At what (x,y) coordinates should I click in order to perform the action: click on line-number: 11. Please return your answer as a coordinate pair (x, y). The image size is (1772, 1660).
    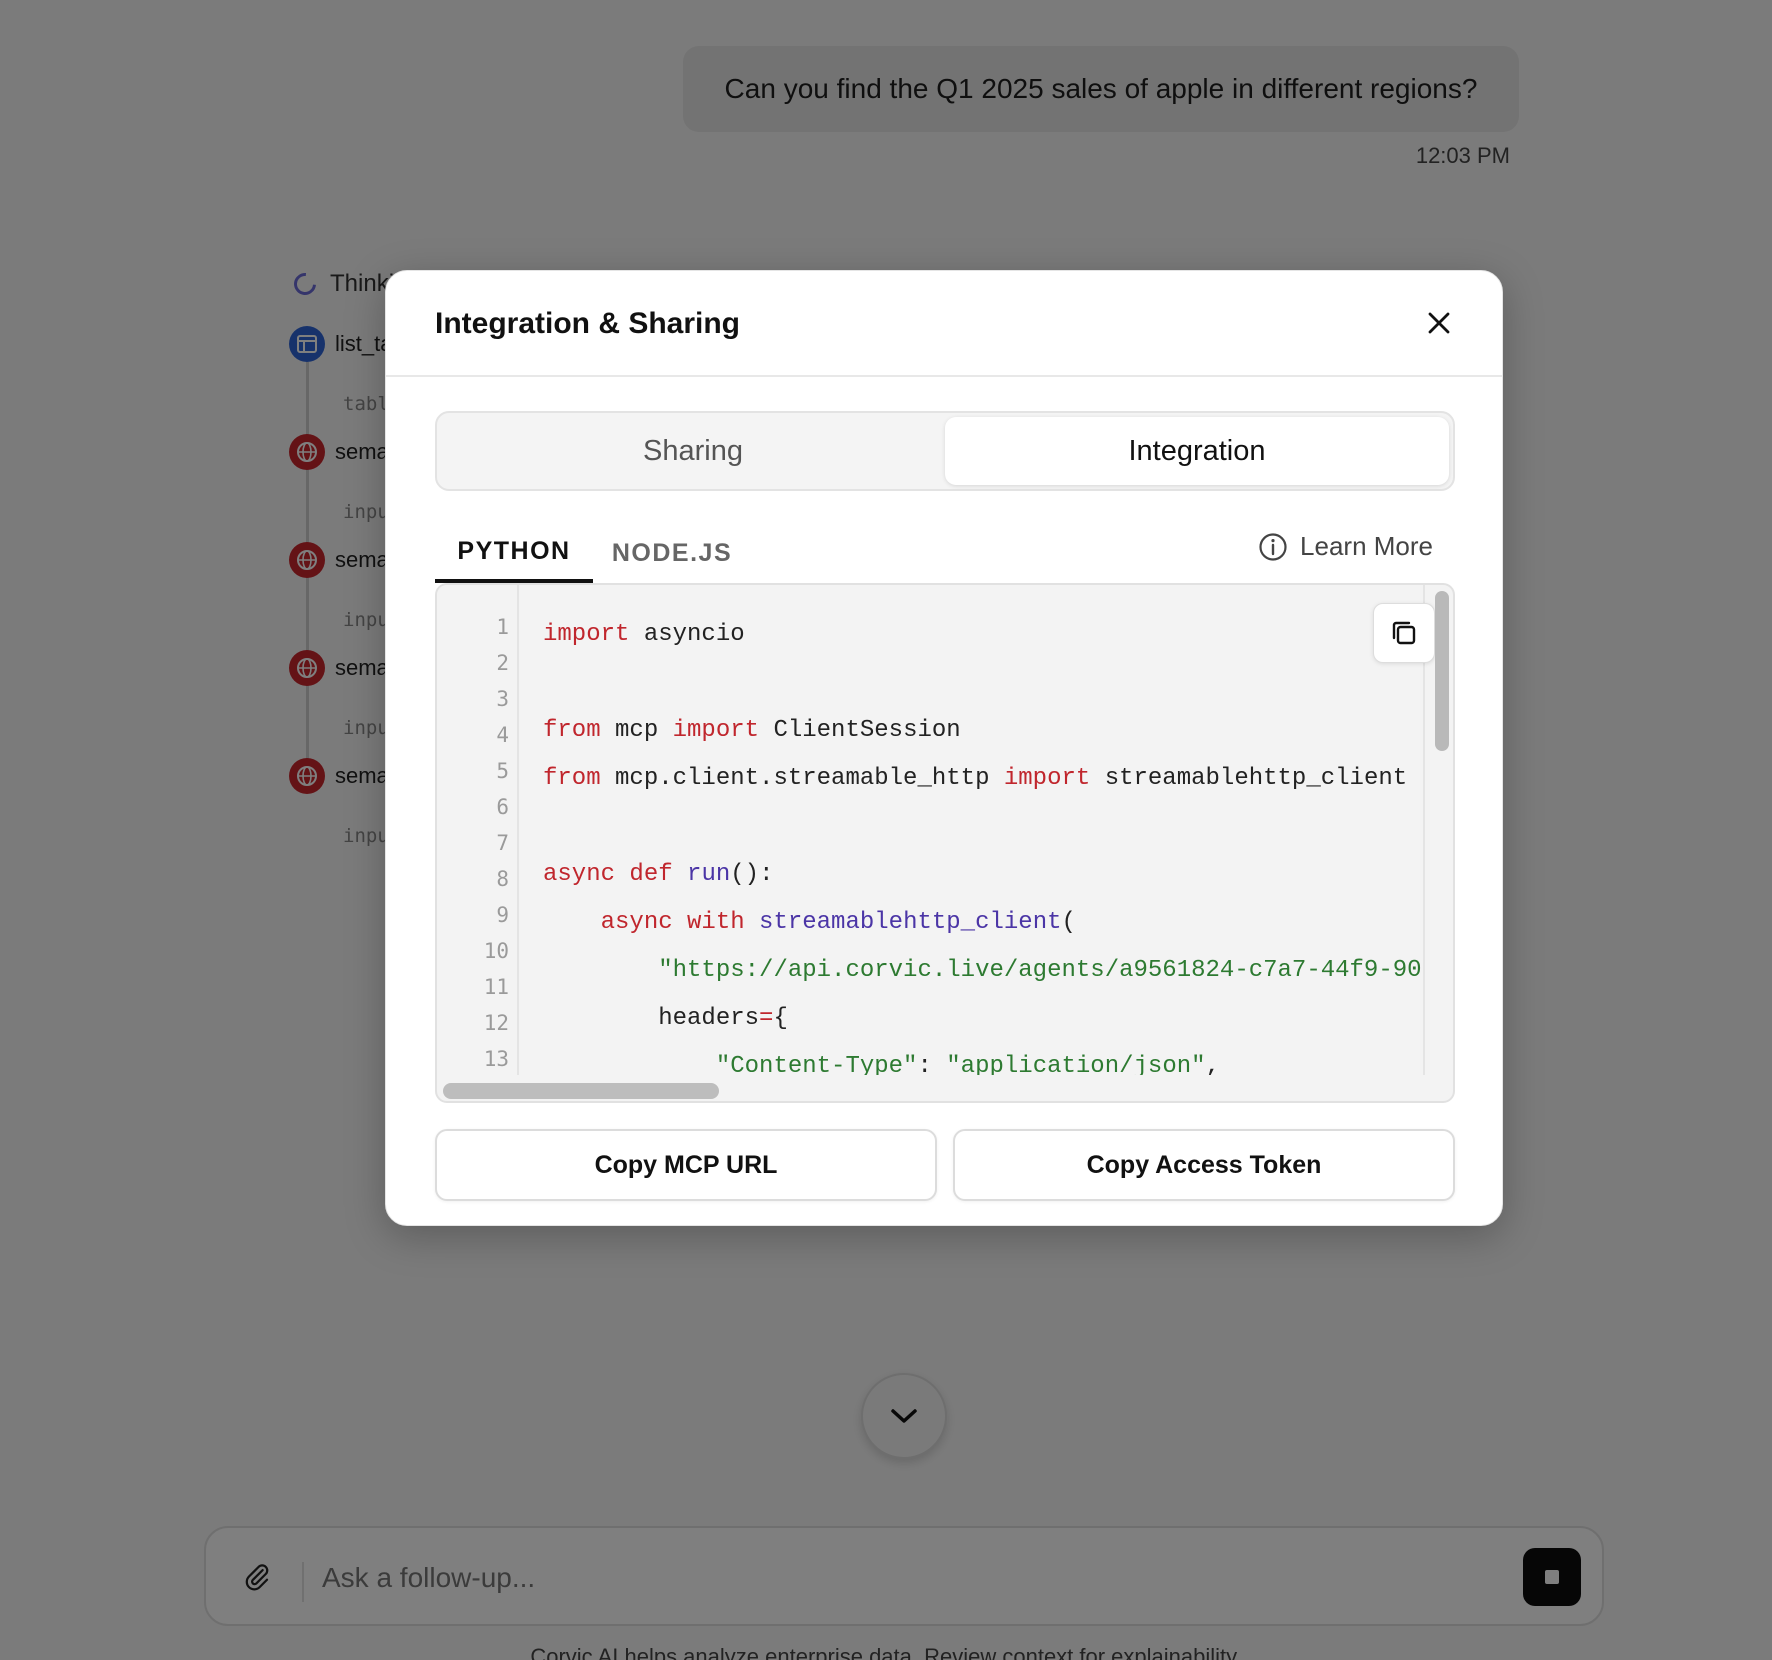
    Looking at the image, I should click on (496, 987).